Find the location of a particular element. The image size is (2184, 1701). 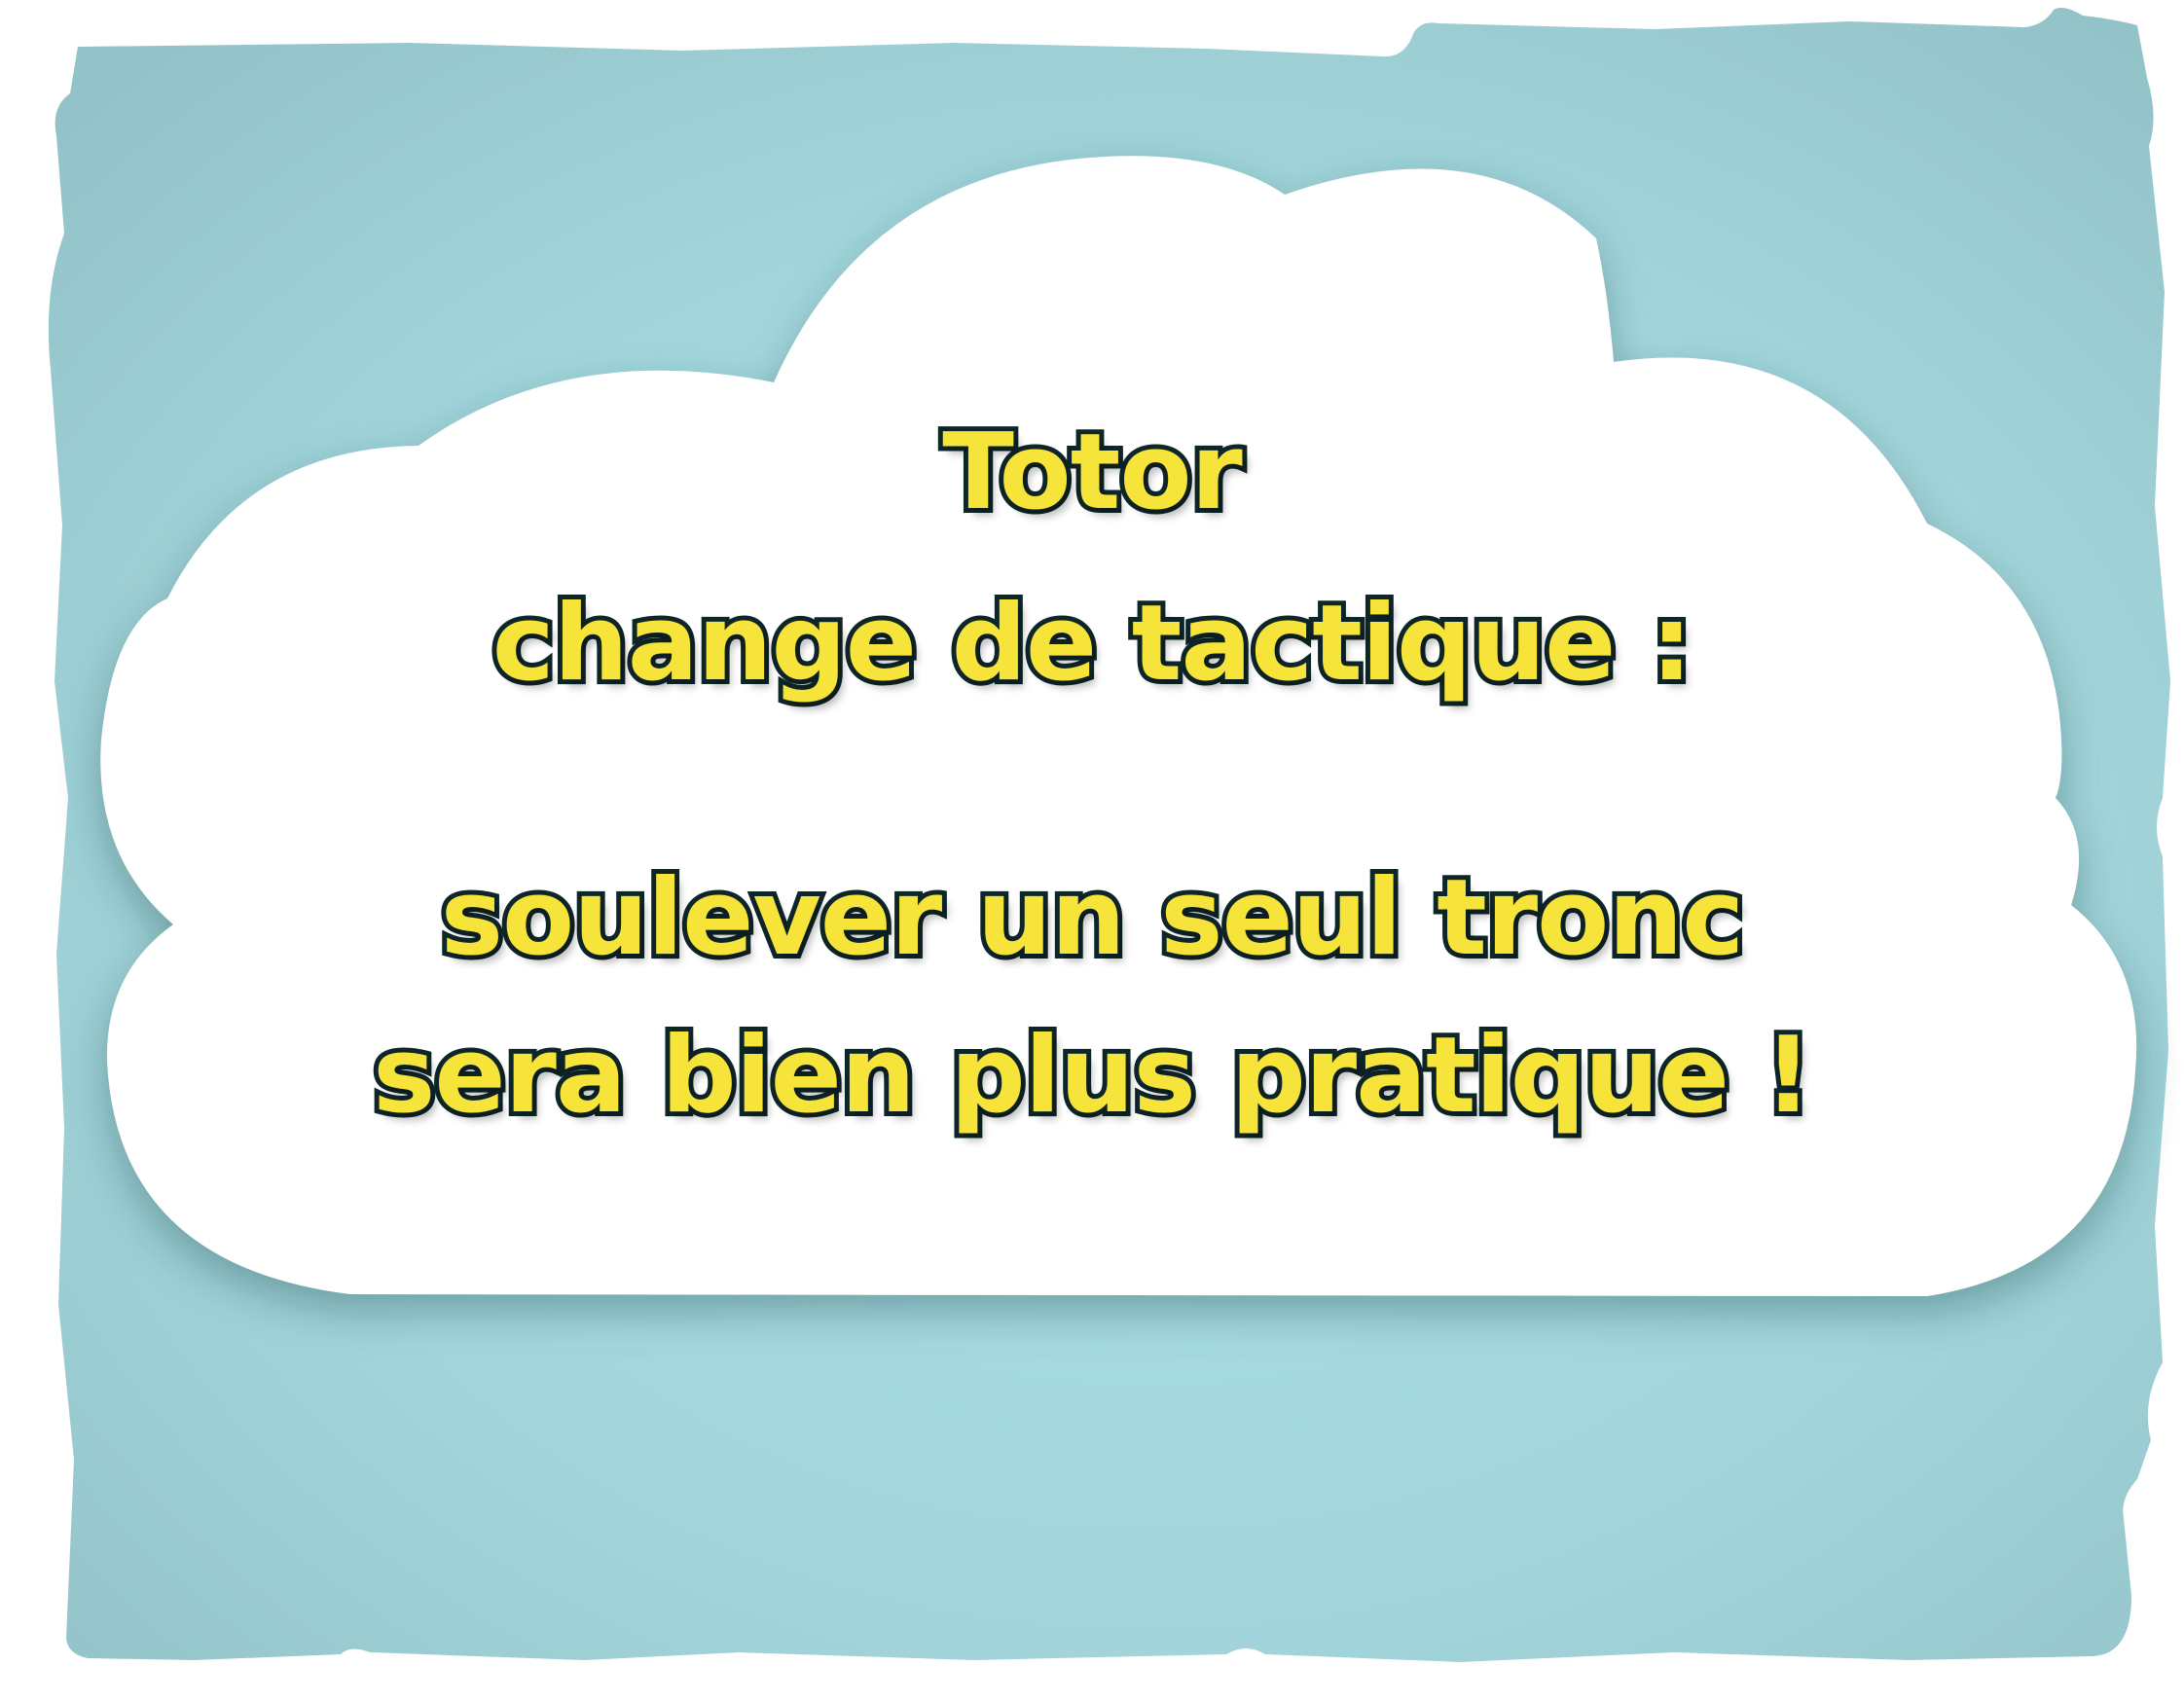

caption-line-1: Totor is located at coordinates (1092, 472).